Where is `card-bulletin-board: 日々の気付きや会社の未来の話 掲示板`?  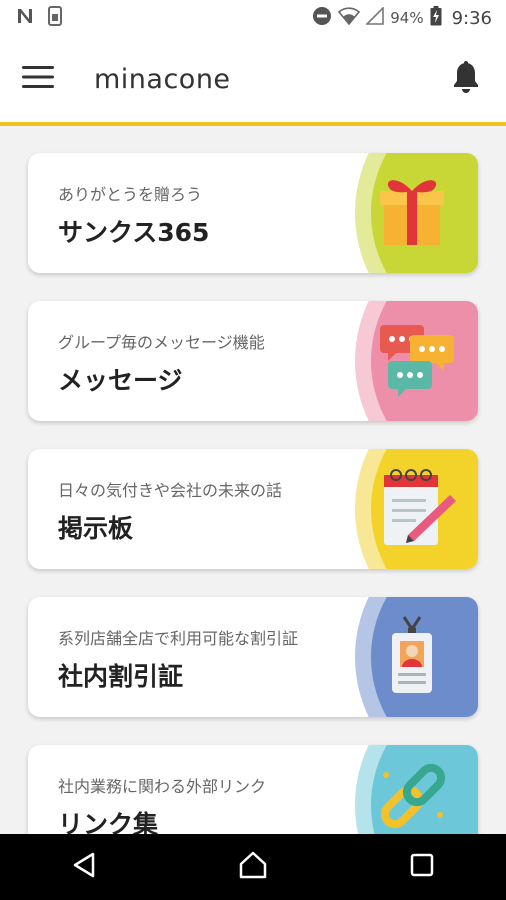
card-bulletin-board: 日々の気付きや会社の未来の話 掲示板 is located at coordinates (253, 509).